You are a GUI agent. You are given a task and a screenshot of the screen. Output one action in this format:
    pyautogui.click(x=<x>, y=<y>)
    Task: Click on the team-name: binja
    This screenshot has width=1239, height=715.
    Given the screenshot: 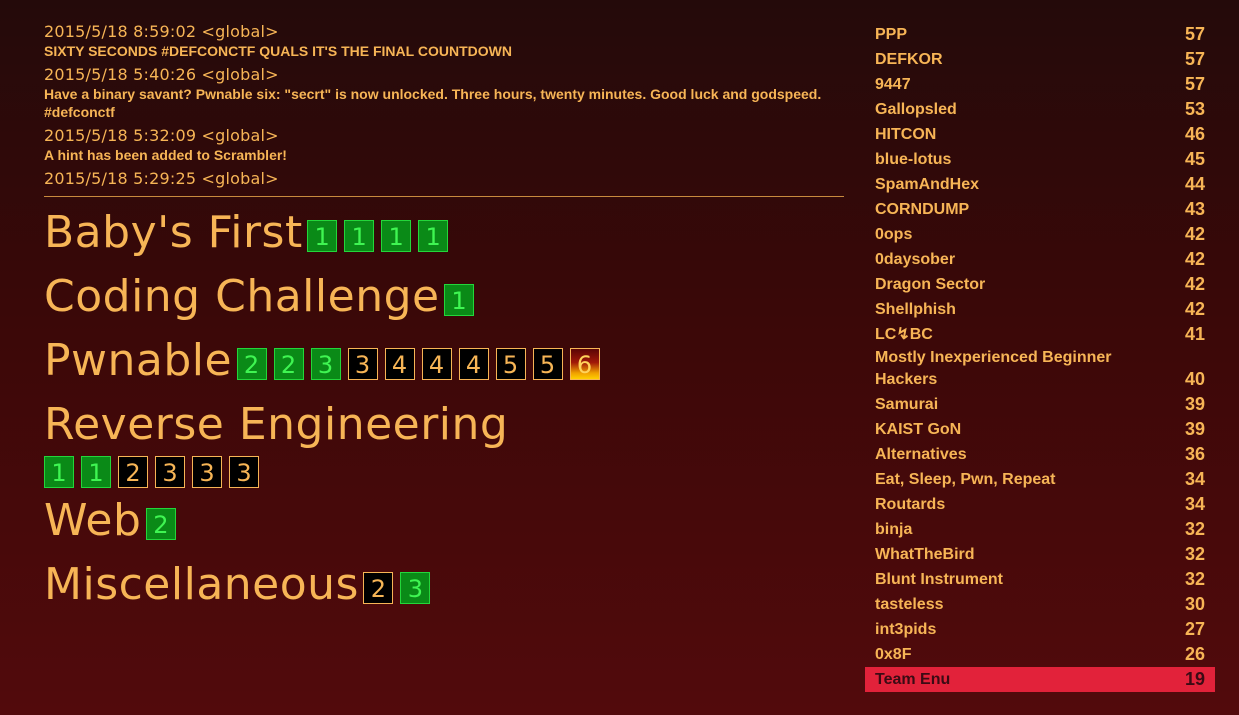 What is the action you would take?
    pyautogui.click(x=894, y=529)
    